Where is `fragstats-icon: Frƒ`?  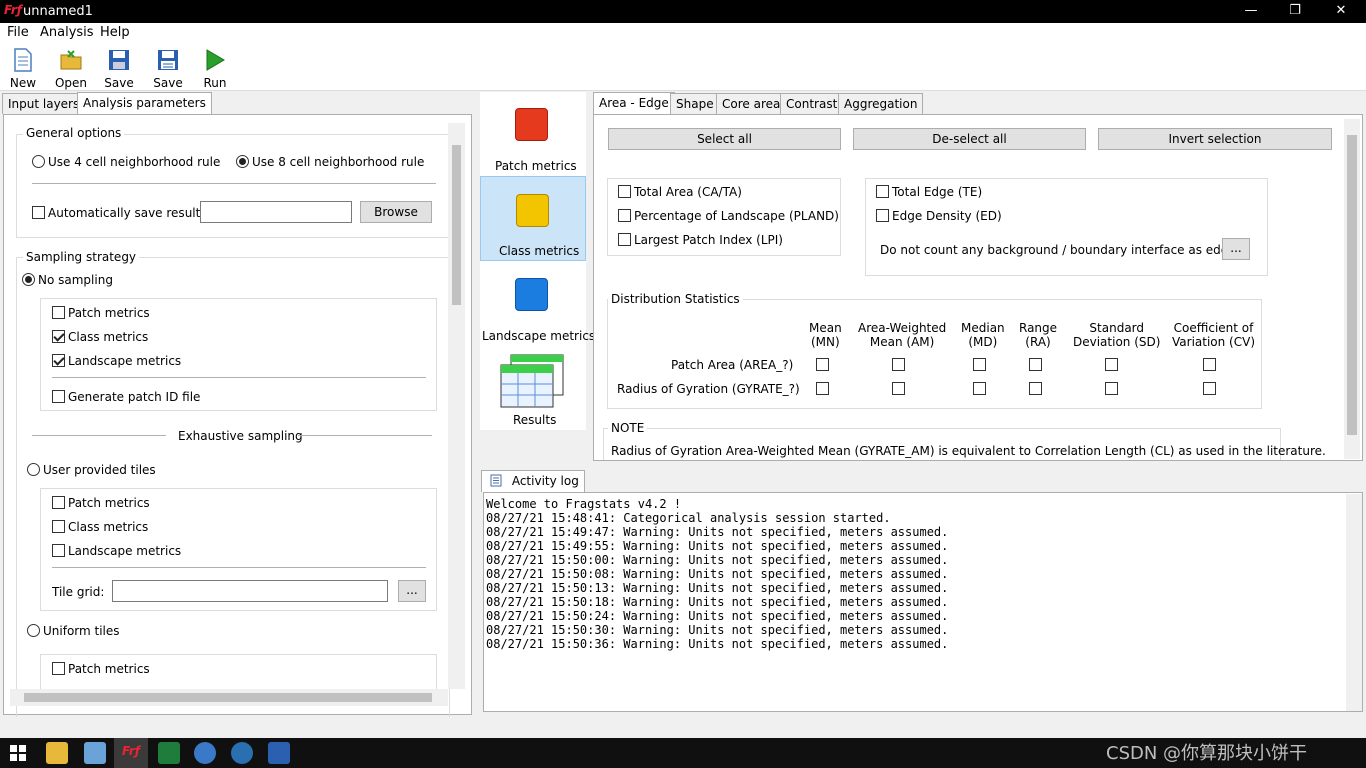
fragstats-icon: Frƒ is located at coordinates (131, 751).